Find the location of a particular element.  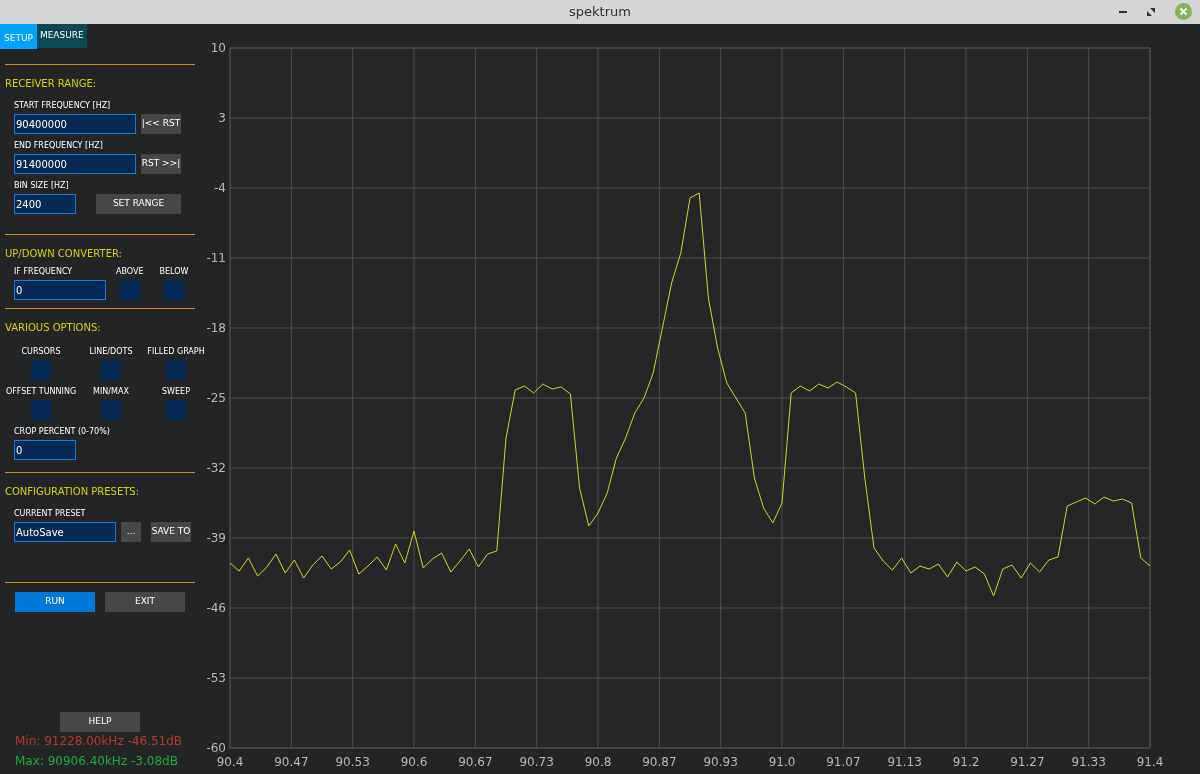

y-tick-label: -53 is located at coordinates (216, 678).